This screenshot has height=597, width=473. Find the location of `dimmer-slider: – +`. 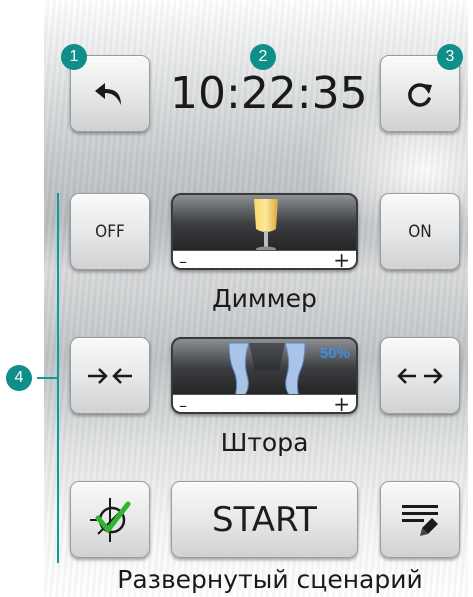

dimmer-slider: – + is located at coordinates (264, 231).